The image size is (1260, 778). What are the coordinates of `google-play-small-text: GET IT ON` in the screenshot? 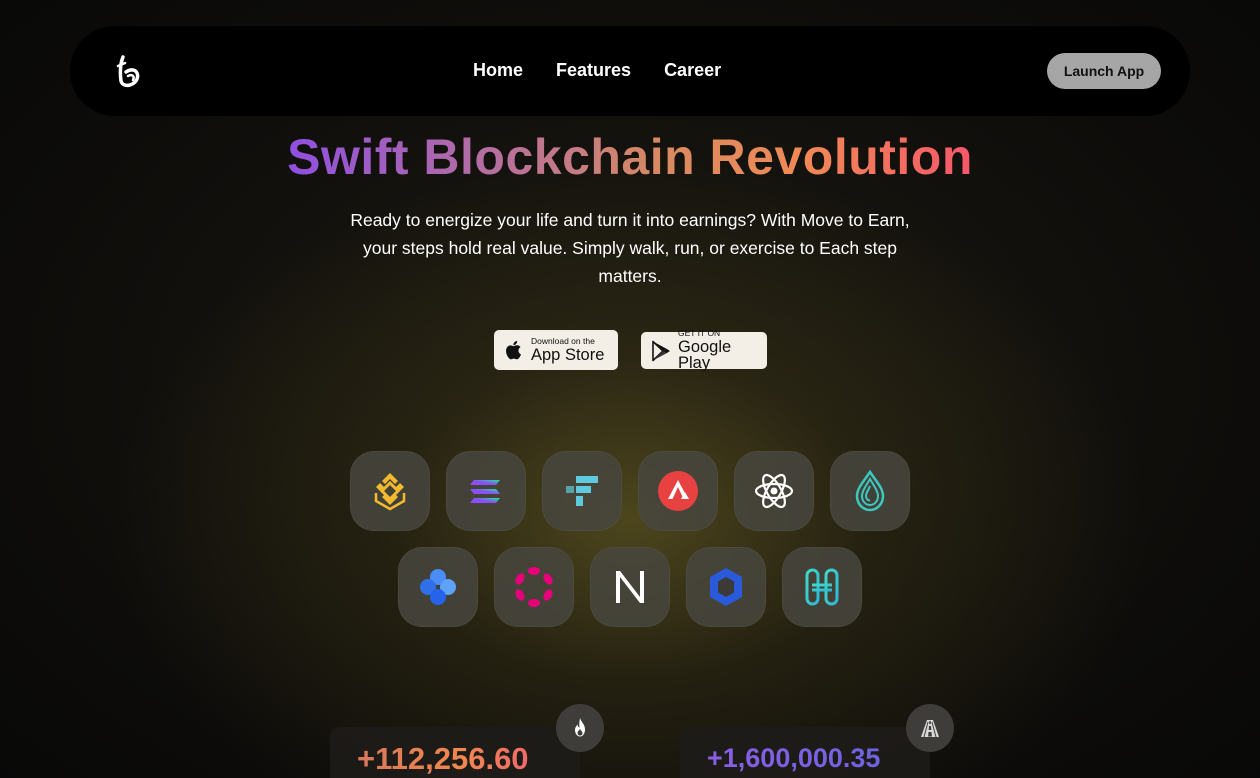 It's located at (699, 333).